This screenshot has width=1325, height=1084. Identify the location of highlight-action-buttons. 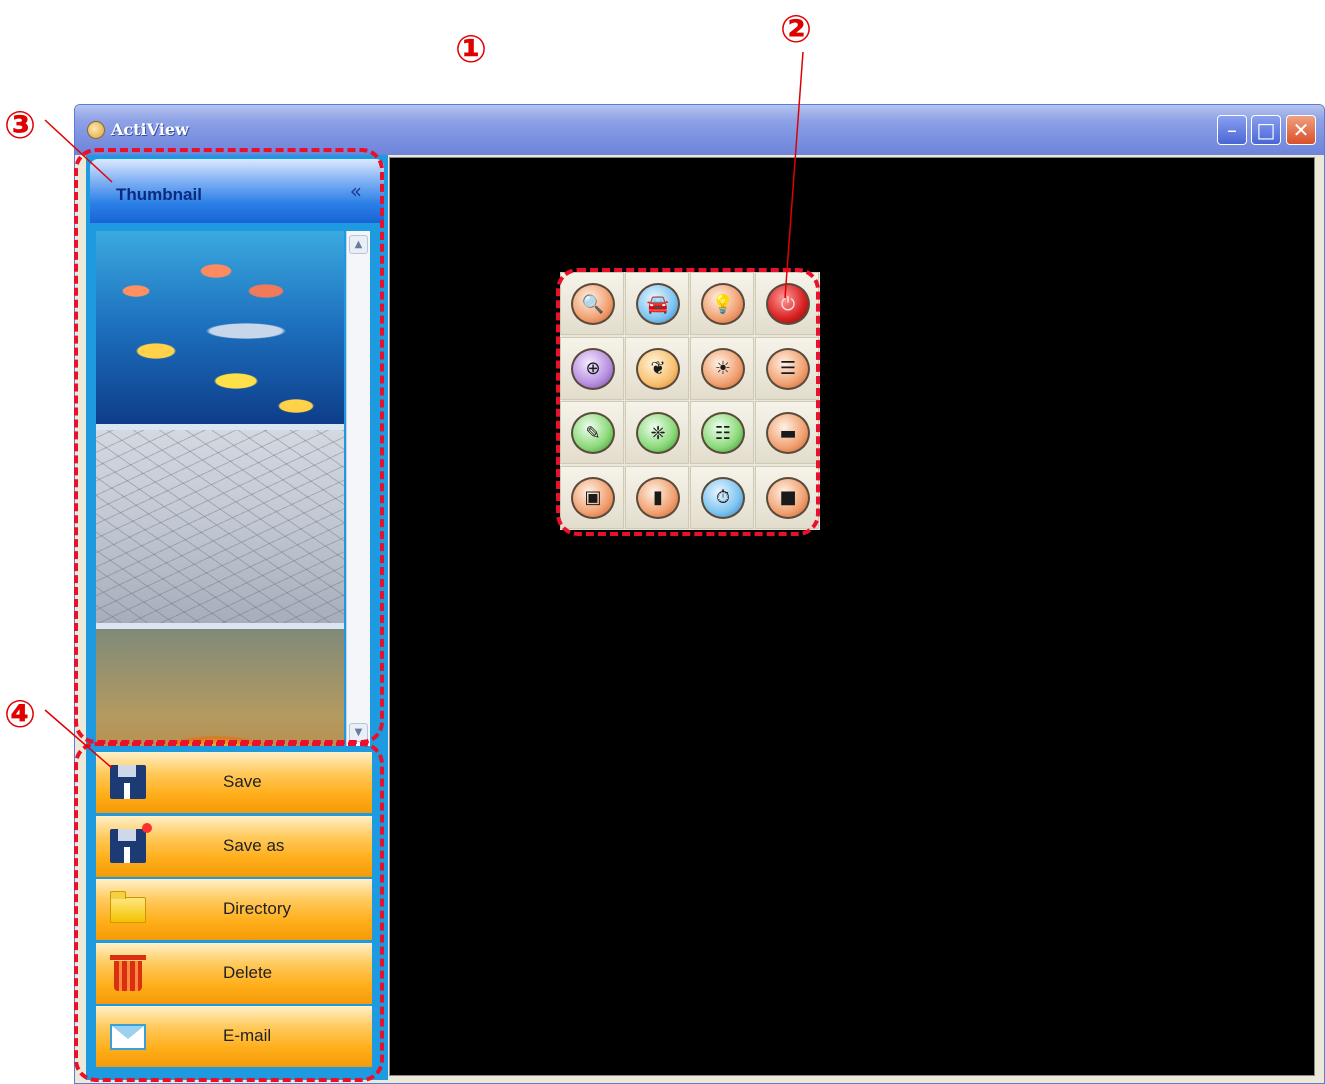
(229, 912).